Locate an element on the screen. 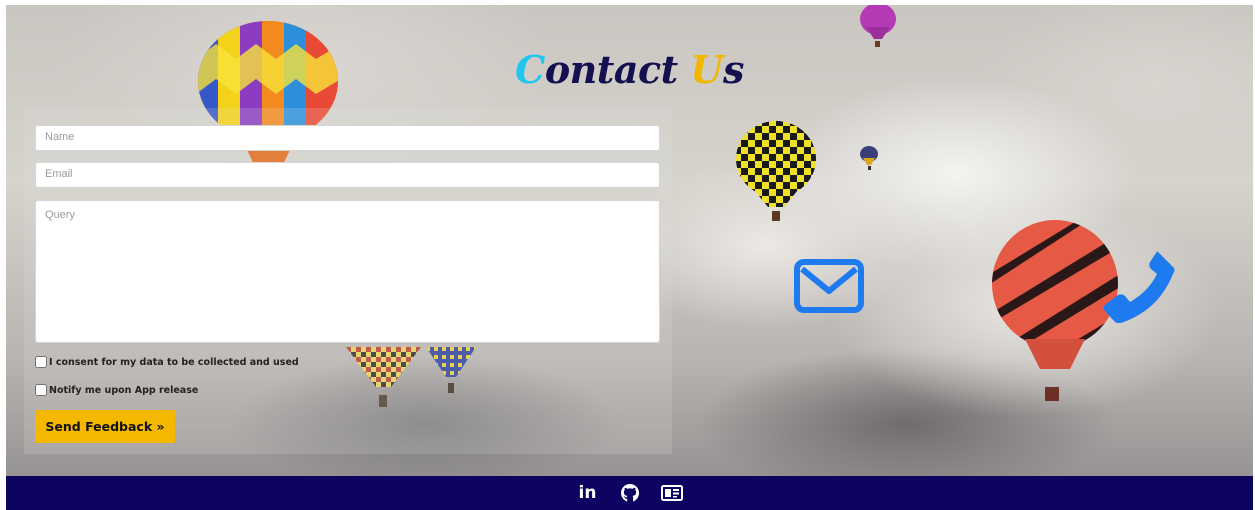 This screenshot has height=510, width=1255. query-textarea is located at coordinates (347, 271).